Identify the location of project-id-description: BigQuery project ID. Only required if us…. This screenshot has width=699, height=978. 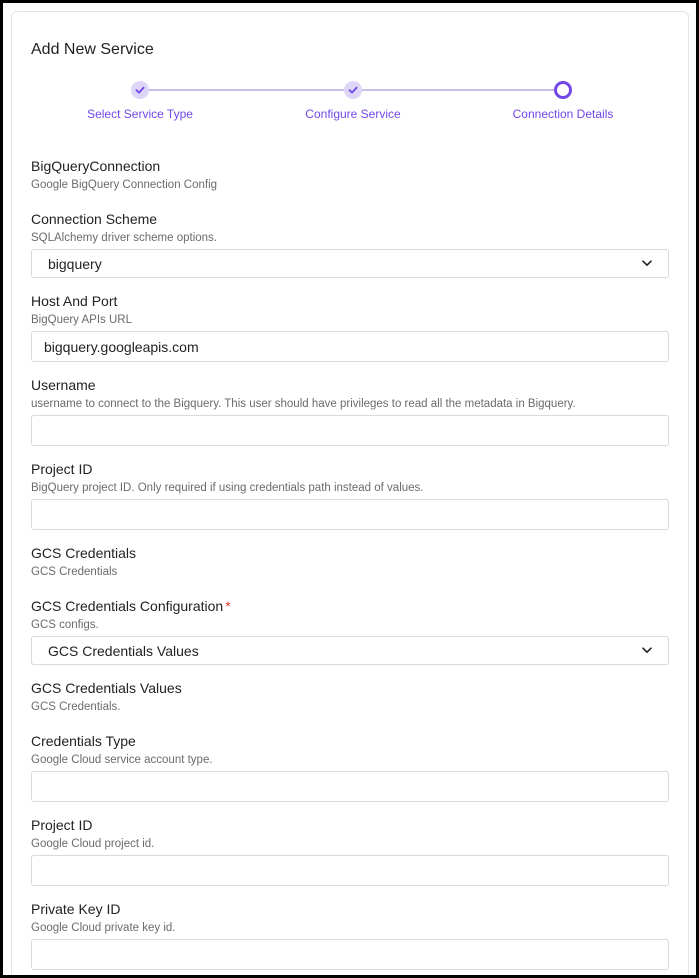
(227, 488).